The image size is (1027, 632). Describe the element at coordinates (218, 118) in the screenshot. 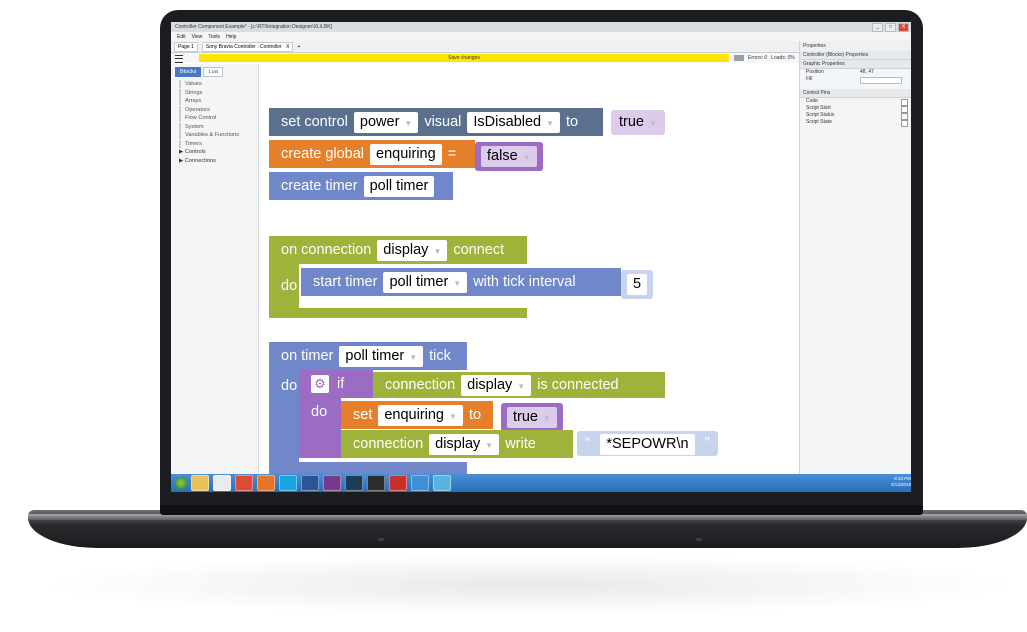

I see `palette-item-flow-control: Flow Control` at that location.